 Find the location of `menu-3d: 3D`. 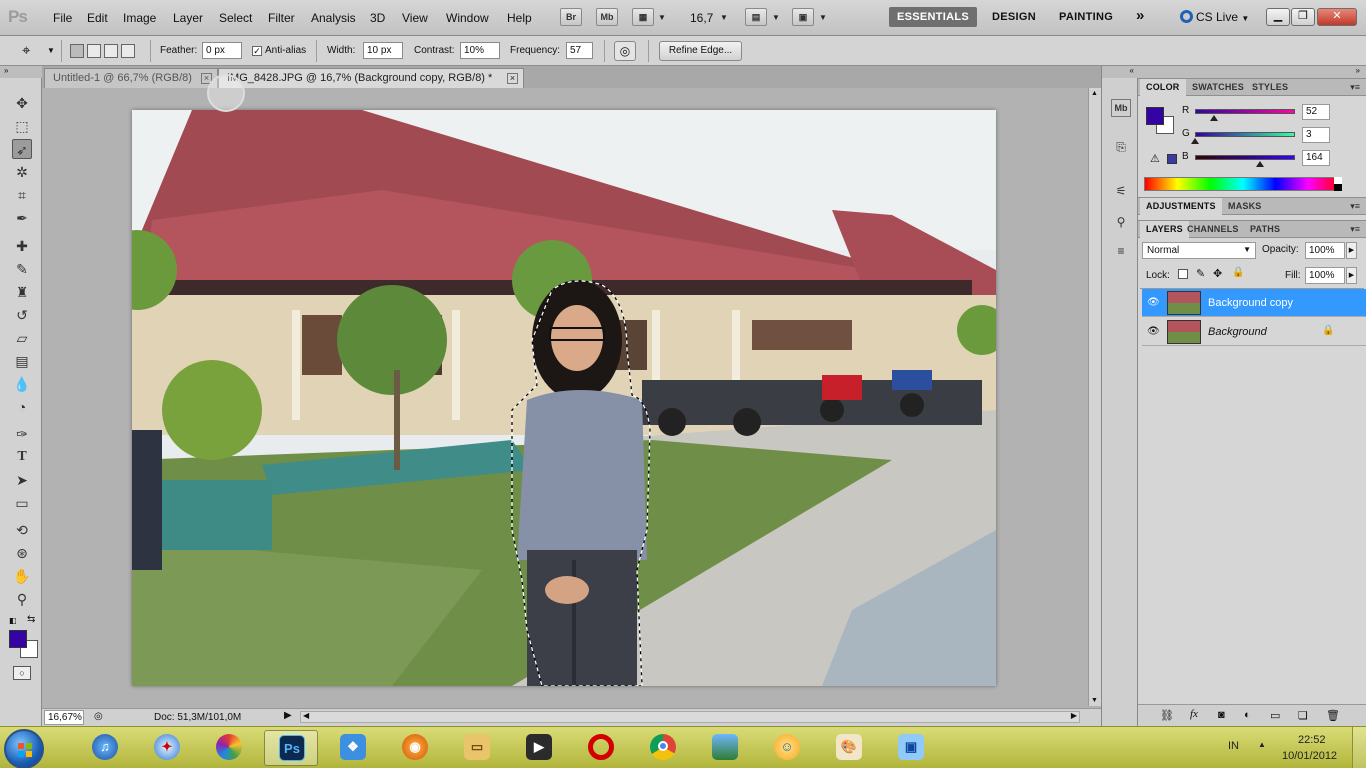

menu-3d: 3D is located at coordinates (377, 18).